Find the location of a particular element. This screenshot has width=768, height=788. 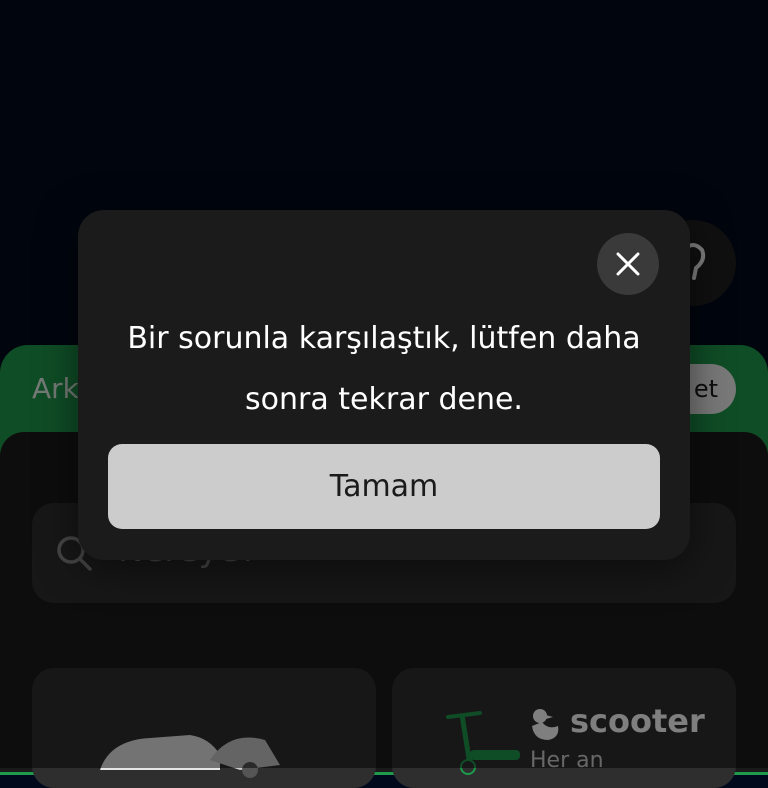

close-icon is located at coordinates (628, 264).